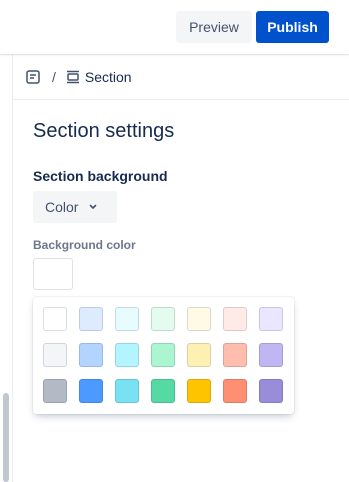 Image resolution: width=349 pixels, height=482 pixels. Describe the element at coordinates (33, 76) in the screenshot. I see `page-icon` at that location.